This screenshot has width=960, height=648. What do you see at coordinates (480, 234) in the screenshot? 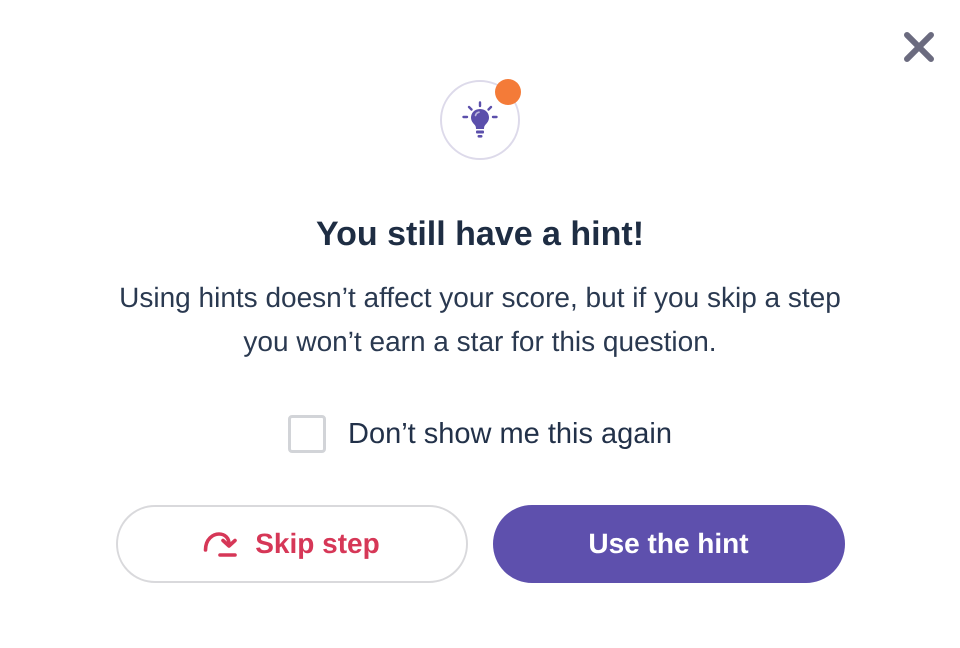
I see `dialog-title: You still have a hint!` at bounding box center [480, 234].